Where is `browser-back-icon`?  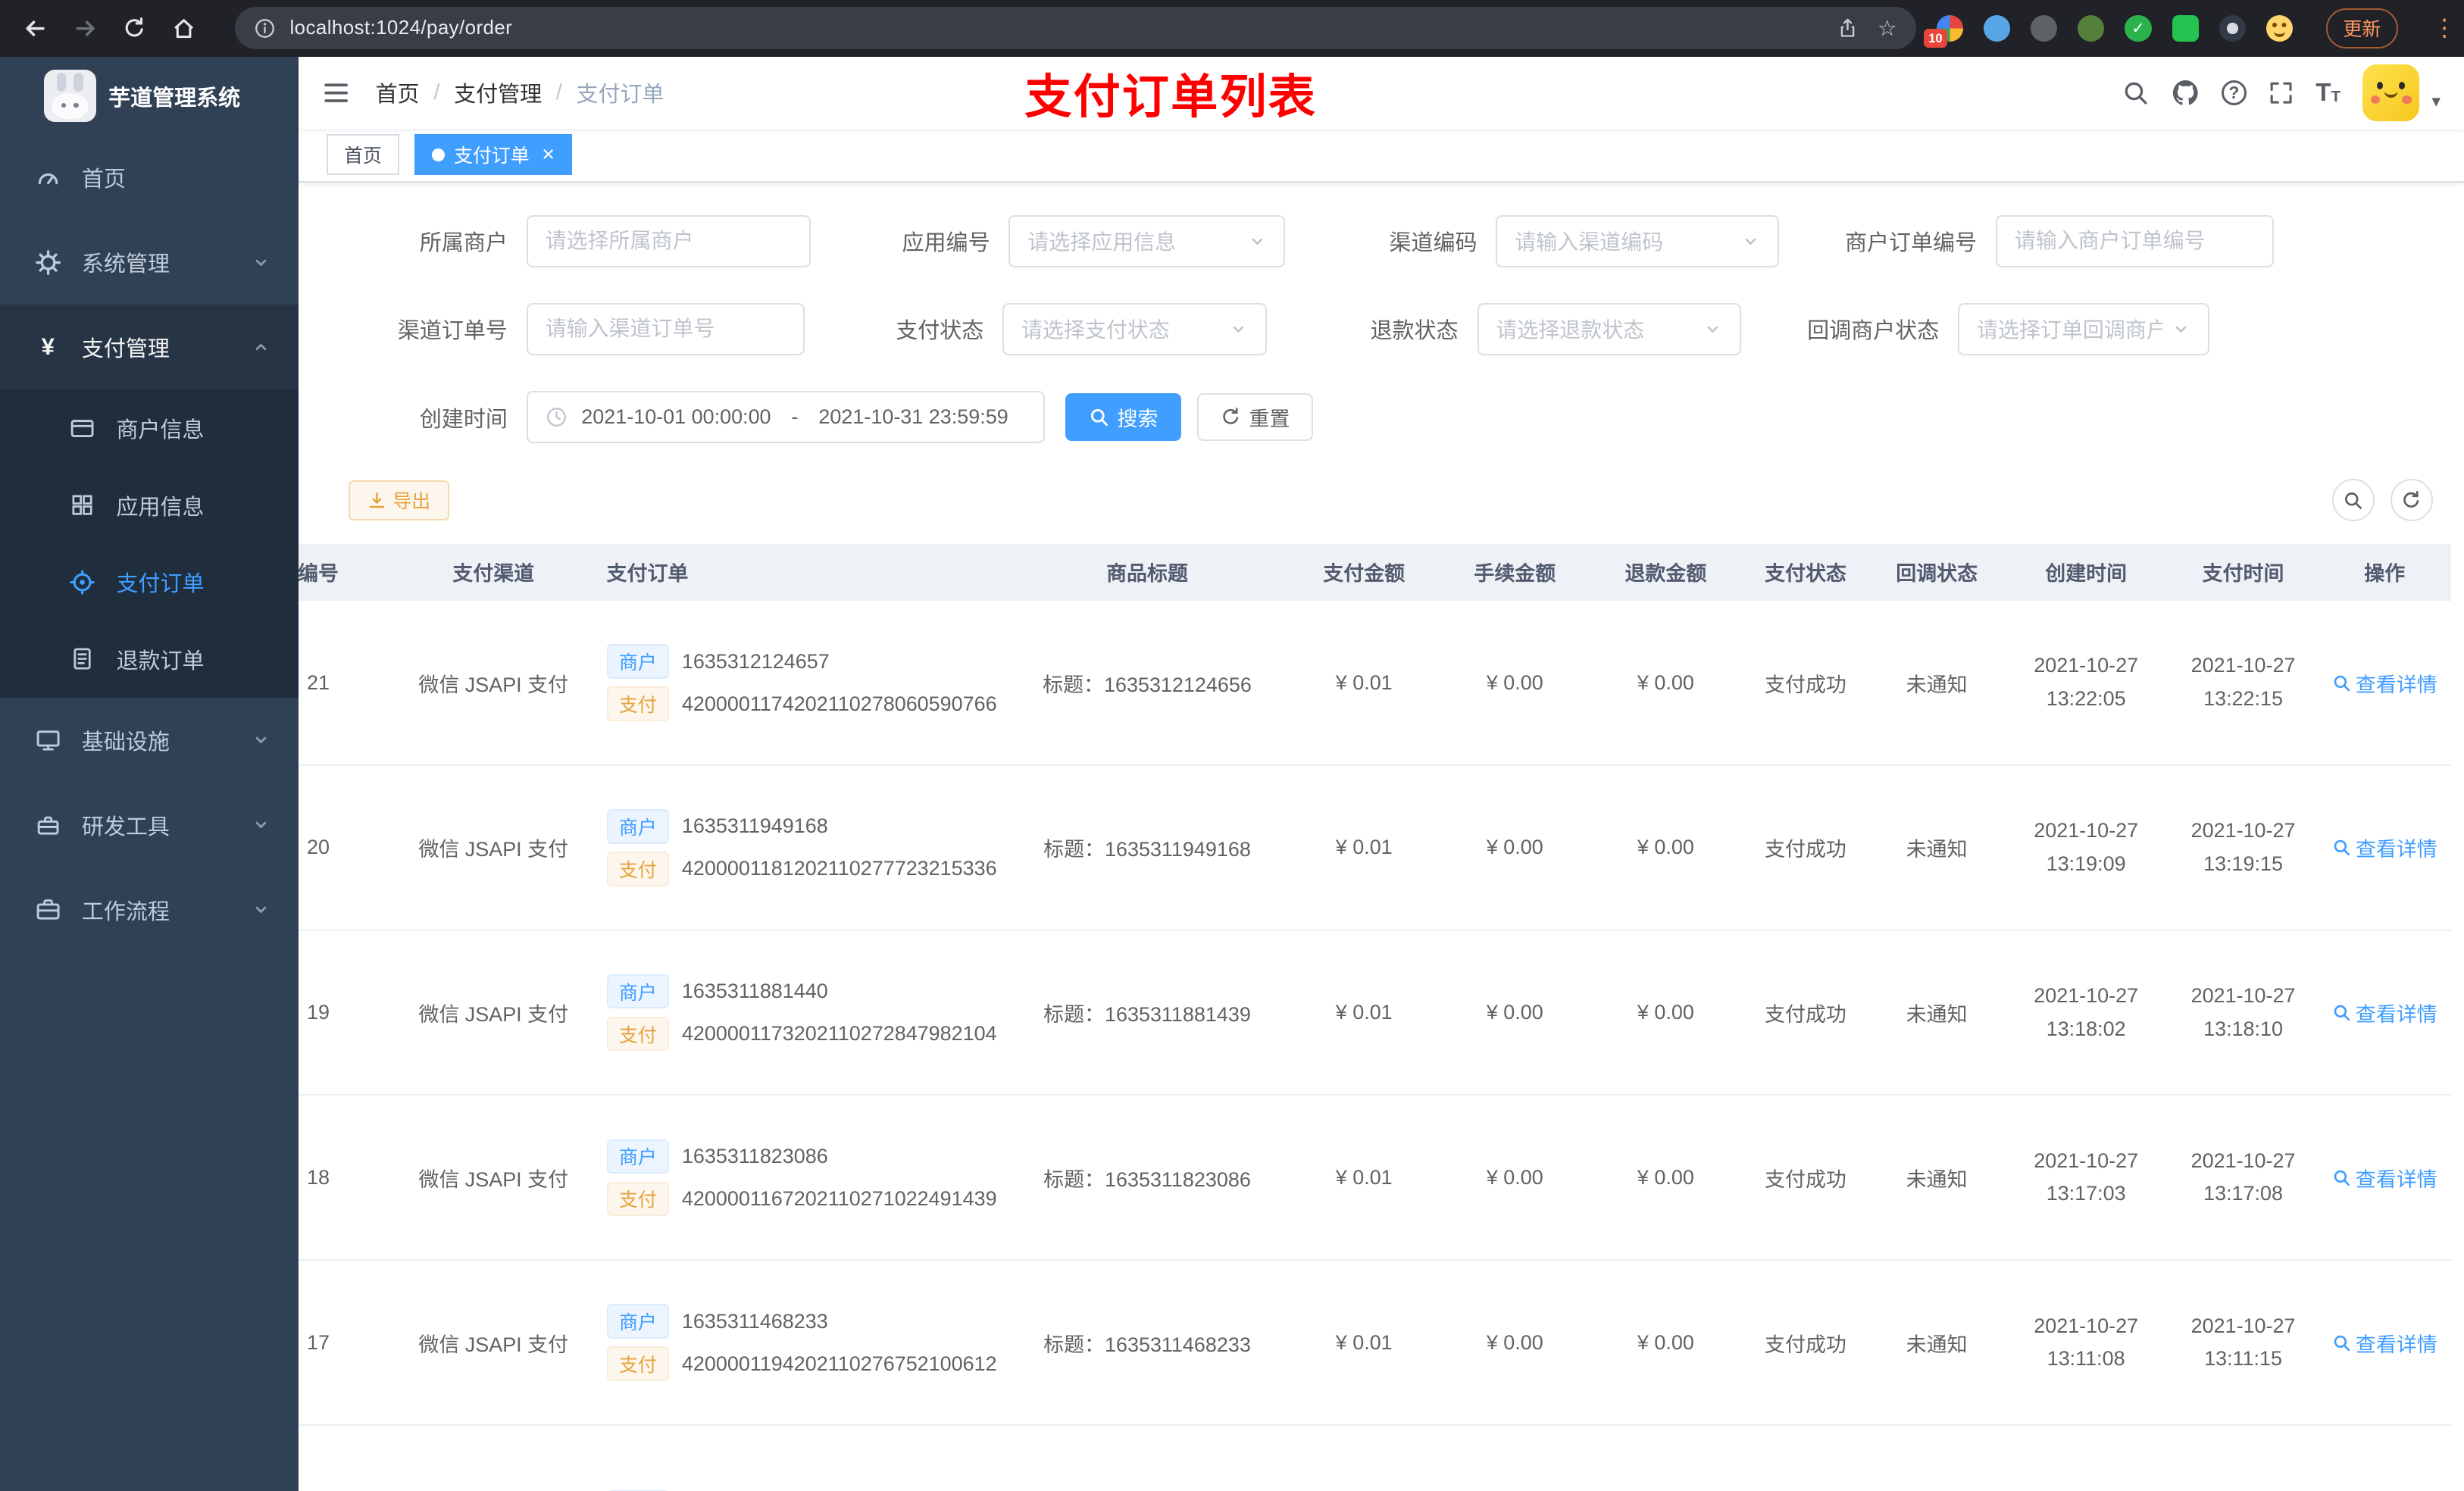 browser-back-icon is located at coordinates (36, 28).